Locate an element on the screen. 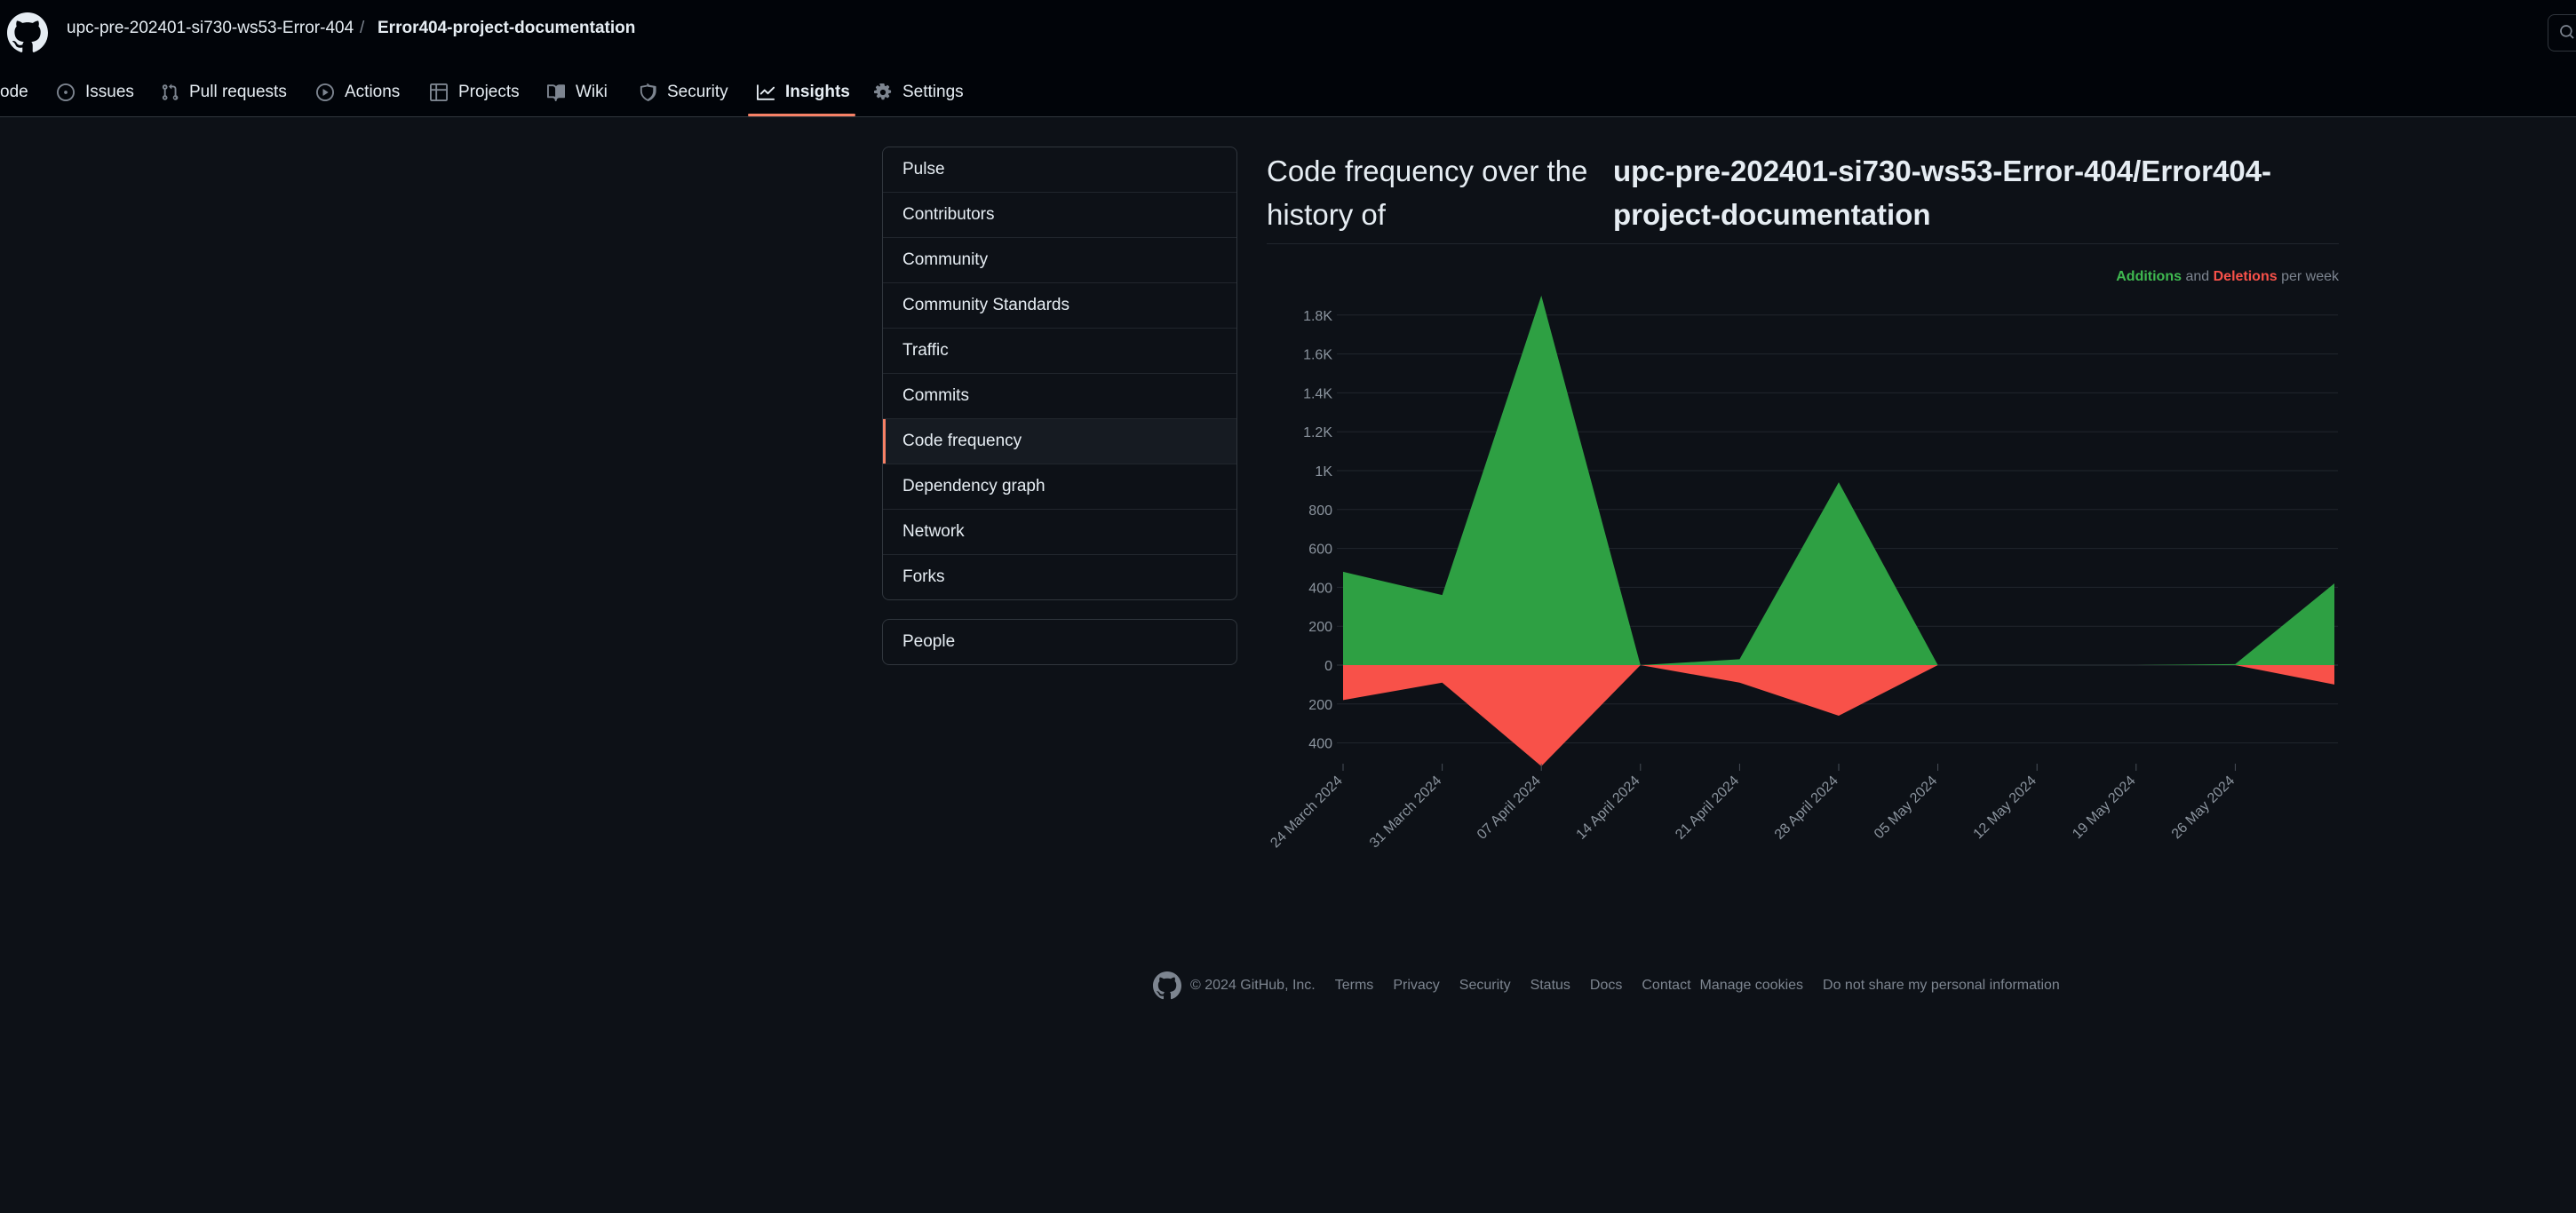 This screenshot has height=1213, width=2576. tab-actions: Actions is located at coordinates (358, 92).